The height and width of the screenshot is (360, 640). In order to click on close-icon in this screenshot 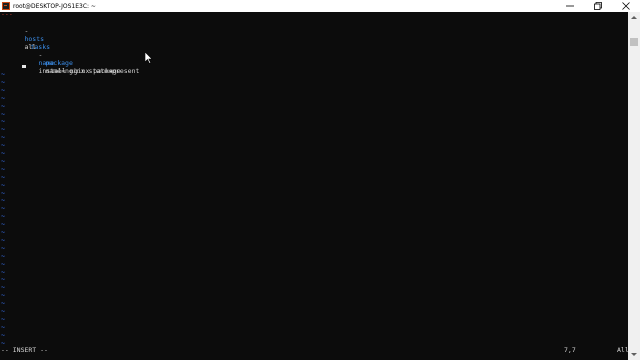, I will do `click(626, 6)`.